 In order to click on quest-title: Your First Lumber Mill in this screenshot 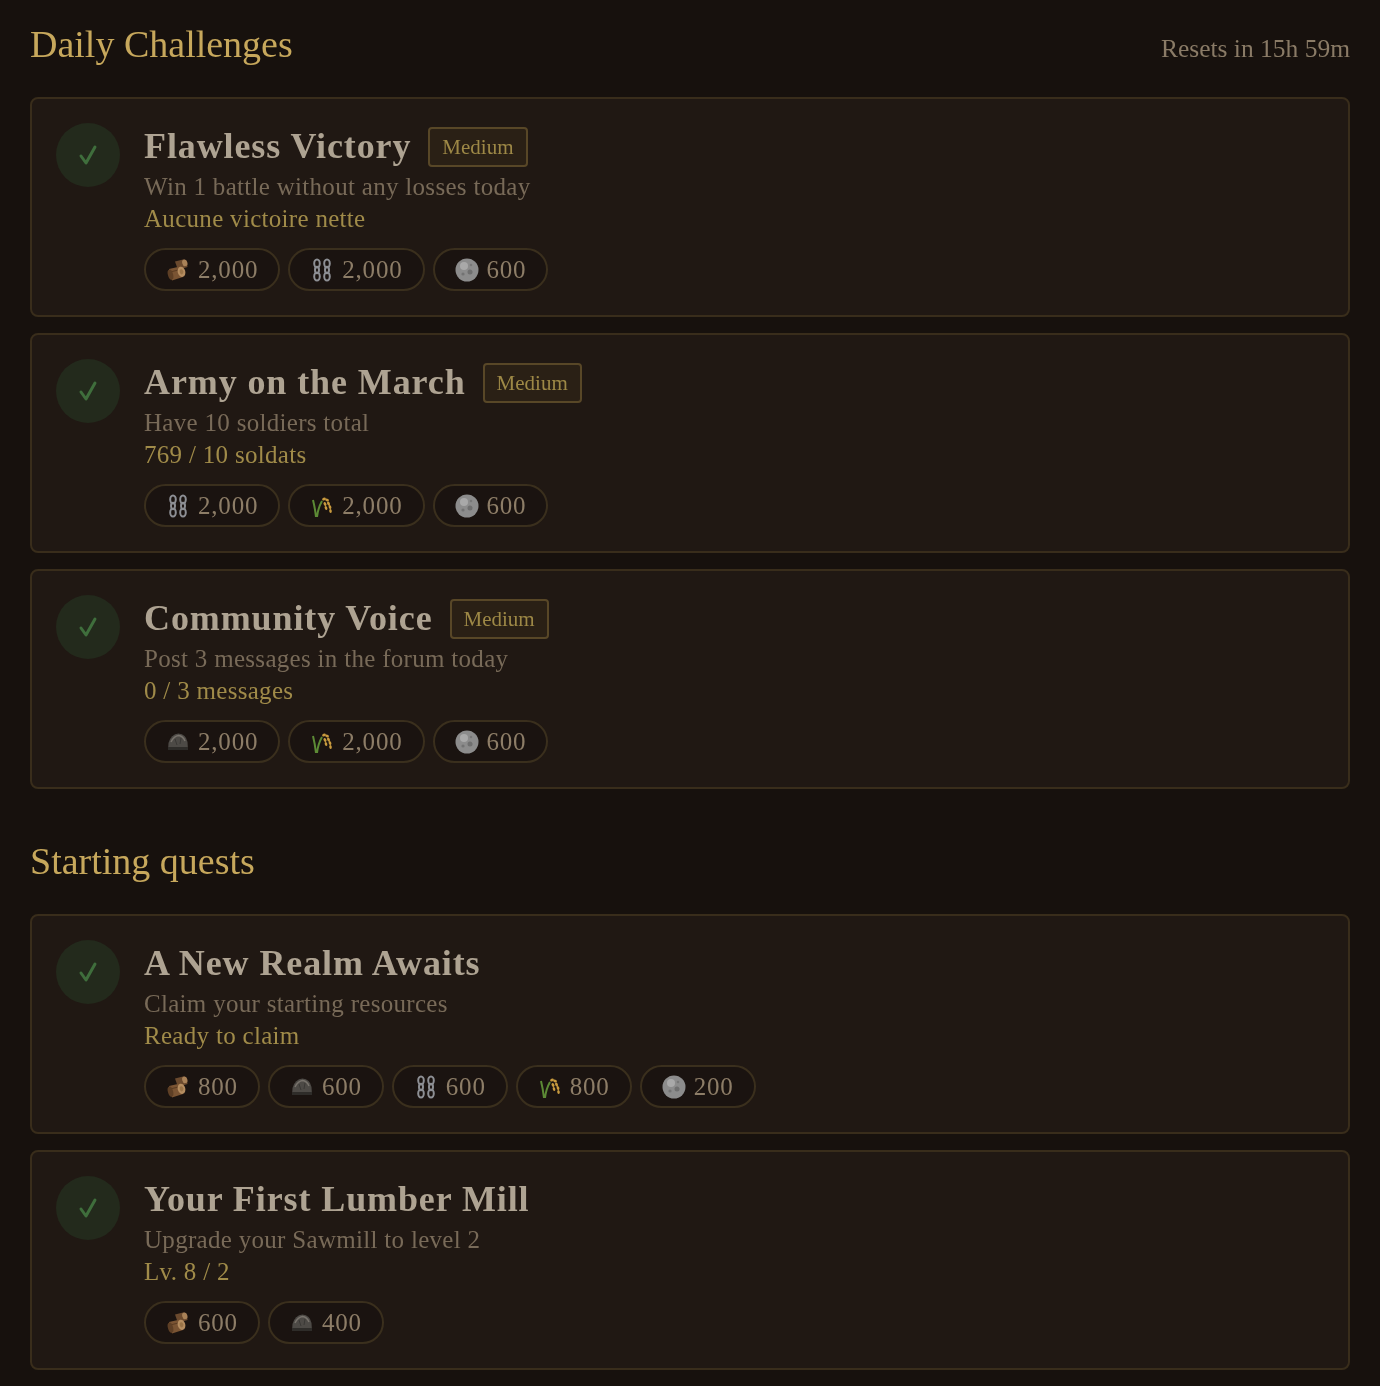, I will do `click(337, 1200)`.